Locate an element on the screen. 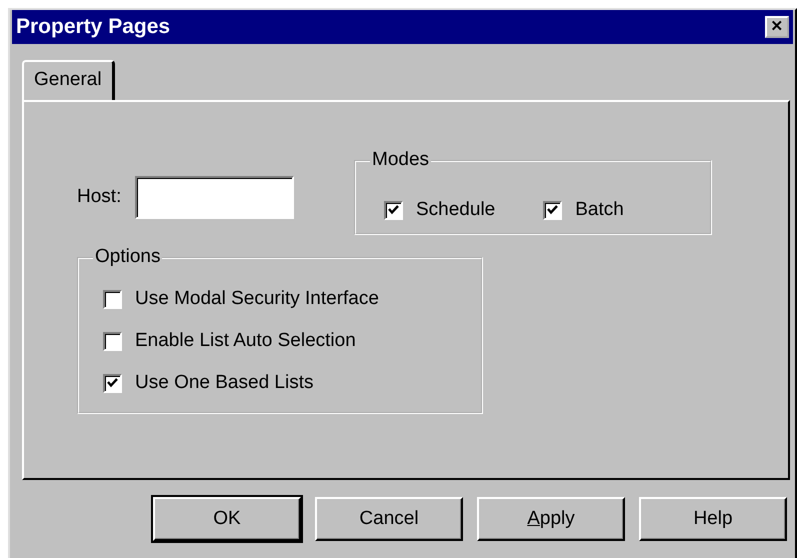  close-button: ✕ is located at coordinates (777, 27).